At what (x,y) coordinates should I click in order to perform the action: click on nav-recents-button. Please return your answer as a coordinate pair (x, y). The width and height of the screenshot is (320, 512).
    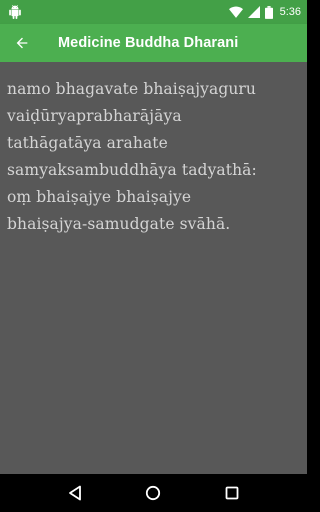
    Looking at the image, I should click on (232, 493).